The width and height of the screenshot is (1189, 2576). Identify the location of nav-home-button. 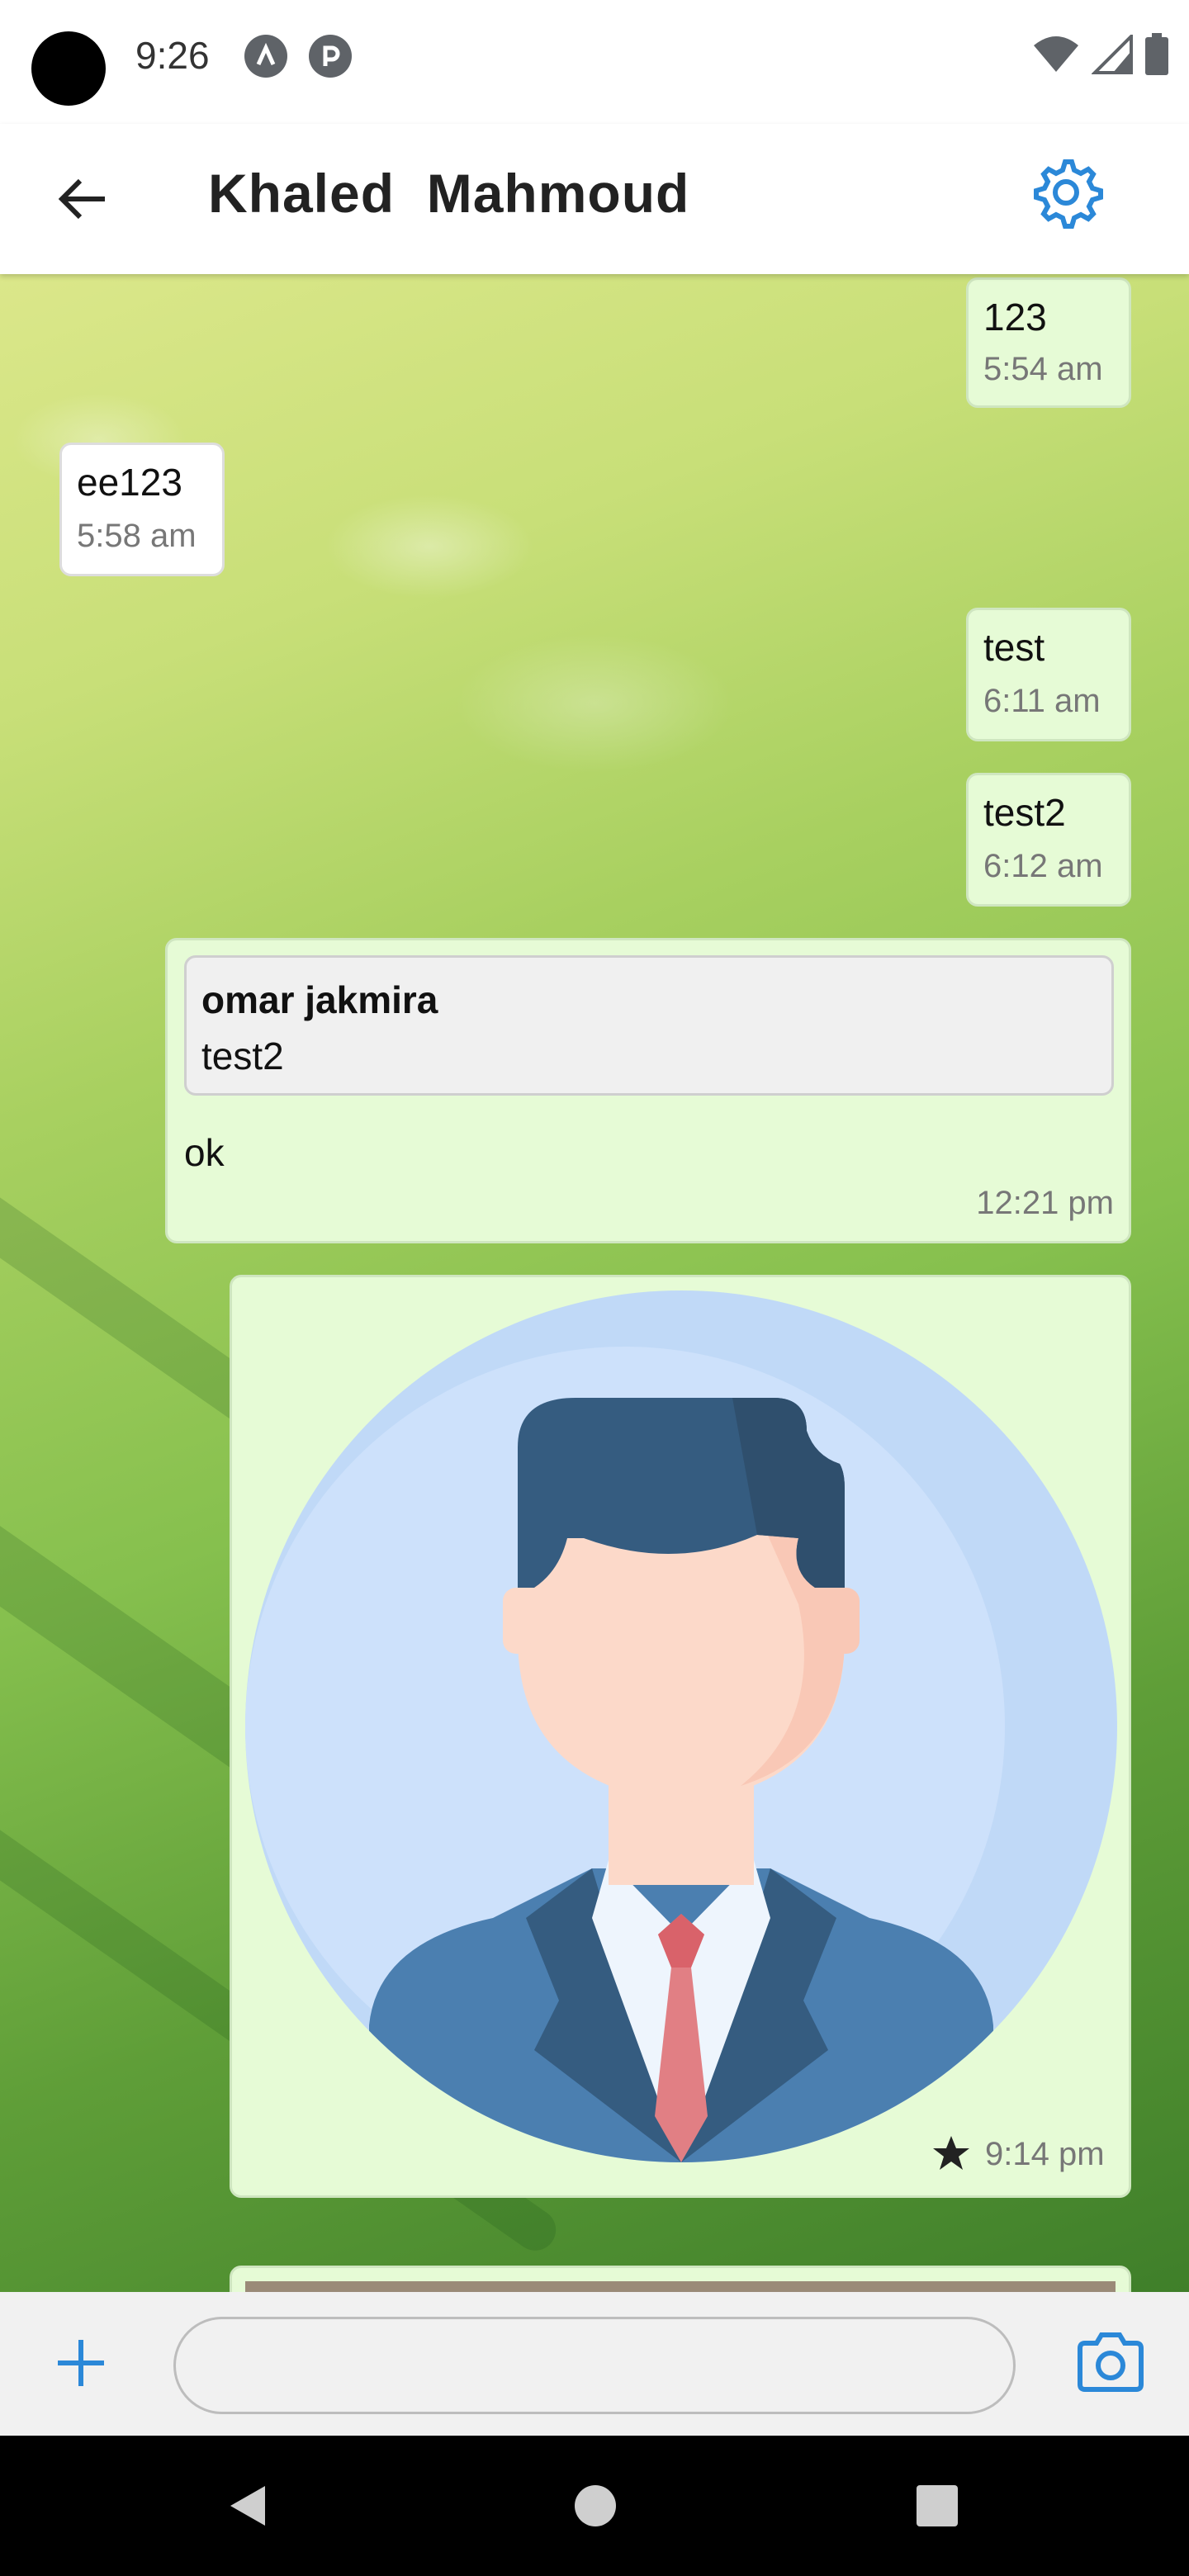
(595, 2506).